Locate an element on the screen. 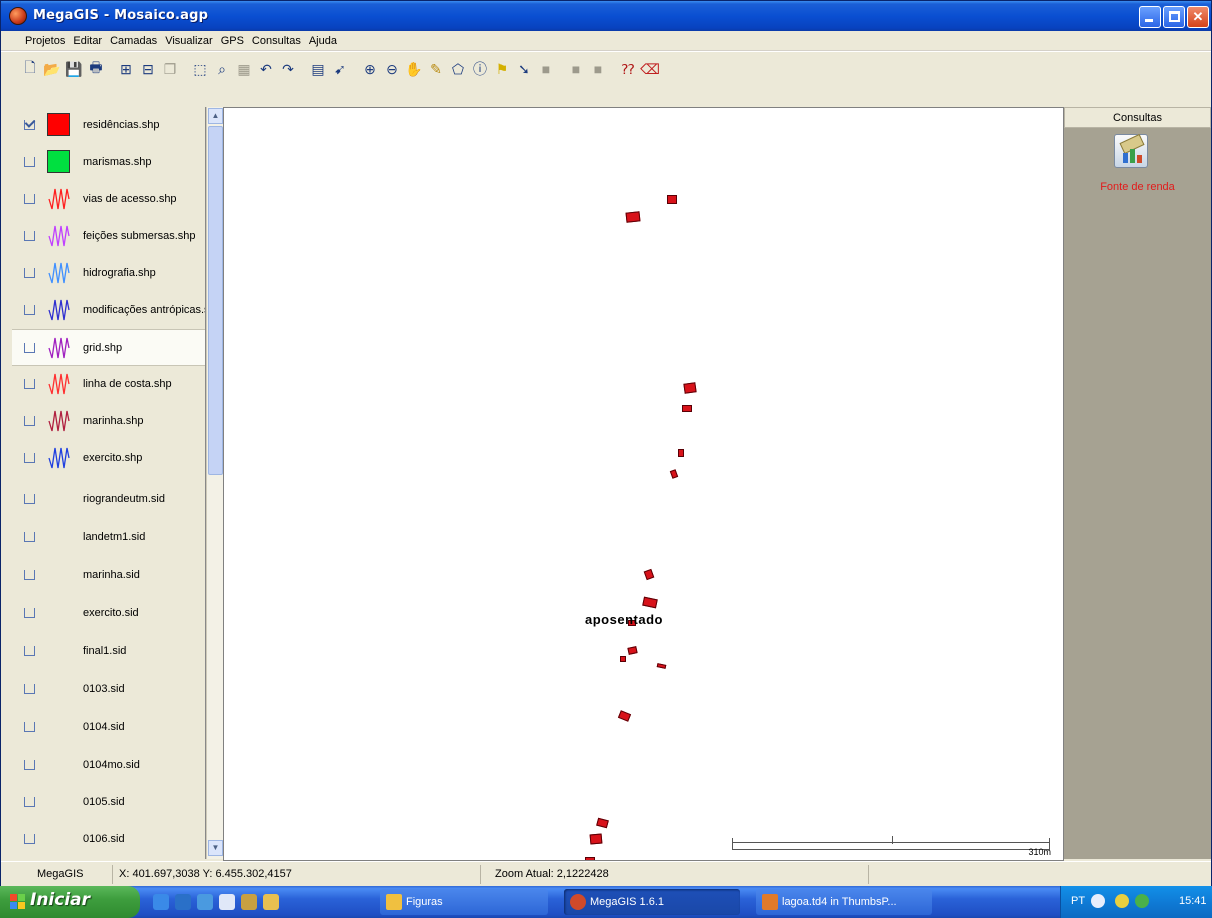 This screenshot has height=918, width=1212. maximize-button is located at coordinates (1174, 17).